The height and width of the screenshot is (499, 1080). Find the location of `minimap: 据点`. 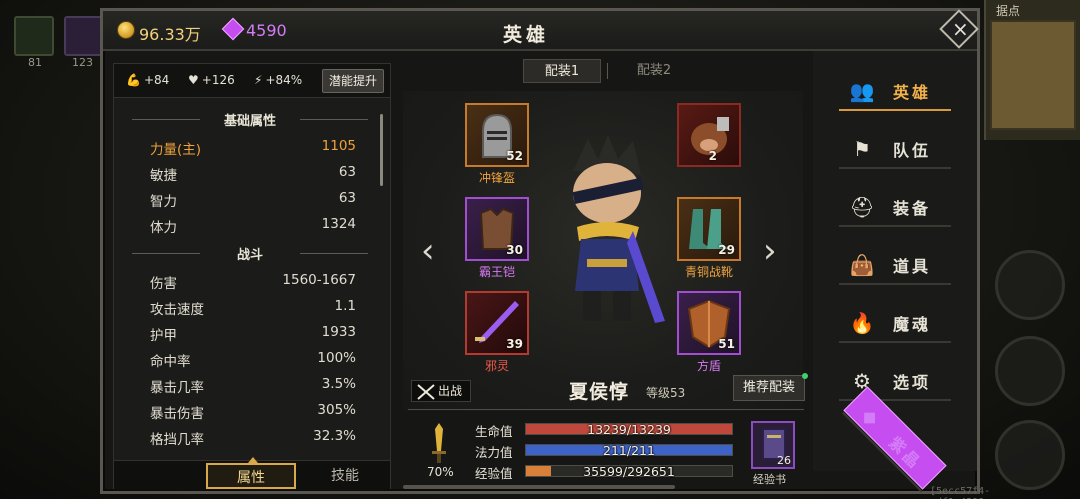

minimap: 据点 is located at coordinates (1032, 70).